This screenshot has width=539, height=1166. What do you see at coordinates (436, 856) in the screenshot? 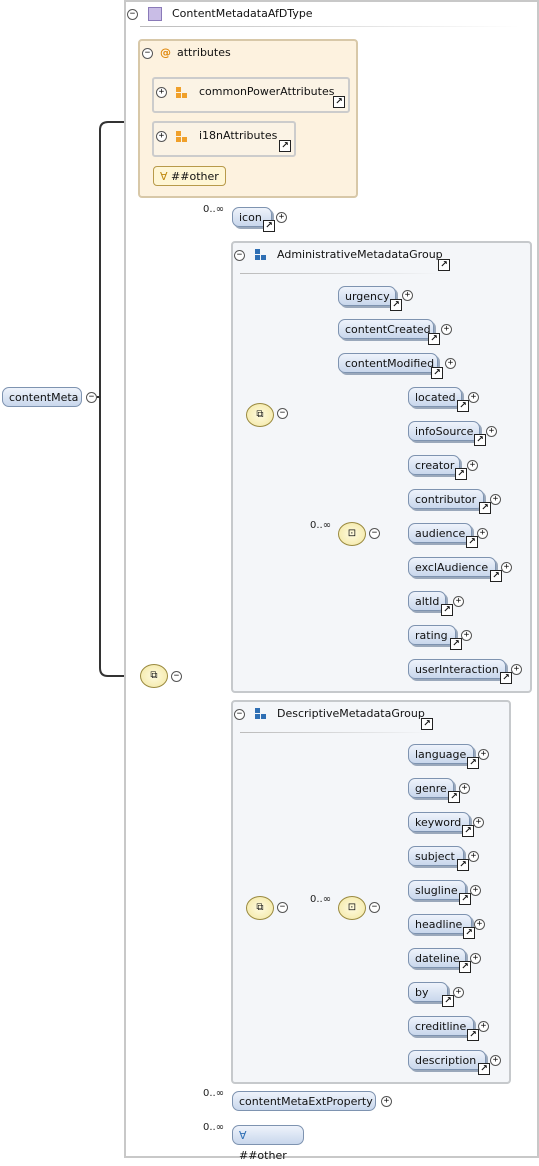
I see `element-subject: subject` at bounding box center [436, 856].